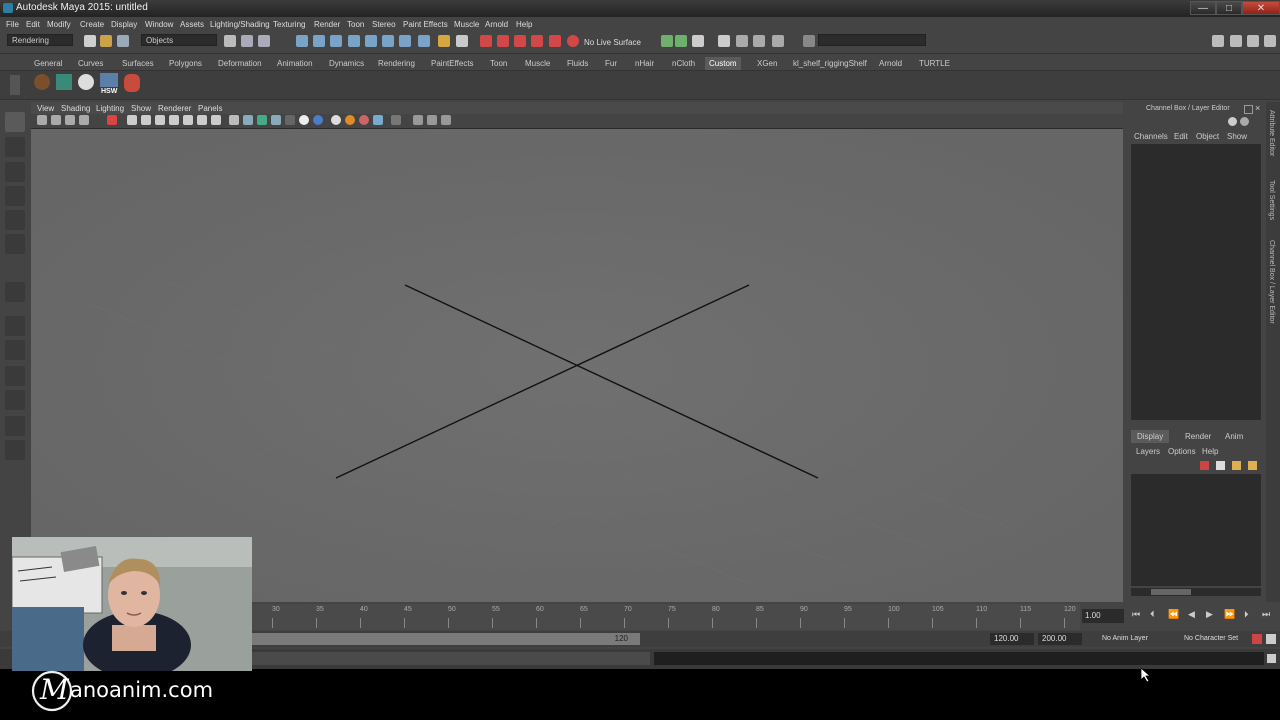 Image resolution: width=1280 pixels, height=720 pixels. I want to click on lock-icon, so click(444, 41).